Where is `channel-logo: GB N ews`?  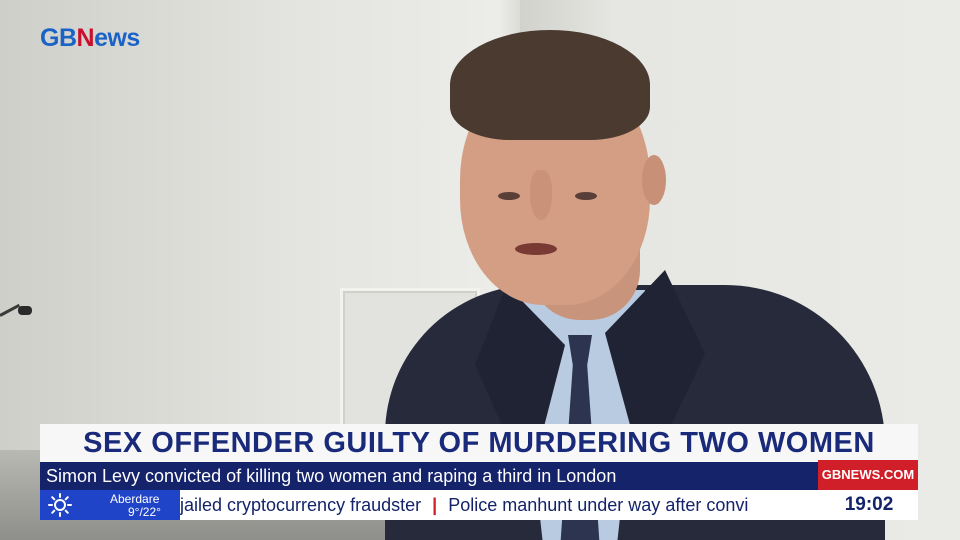 channel-logo: GB N ews is located at coordinates (90, 38).